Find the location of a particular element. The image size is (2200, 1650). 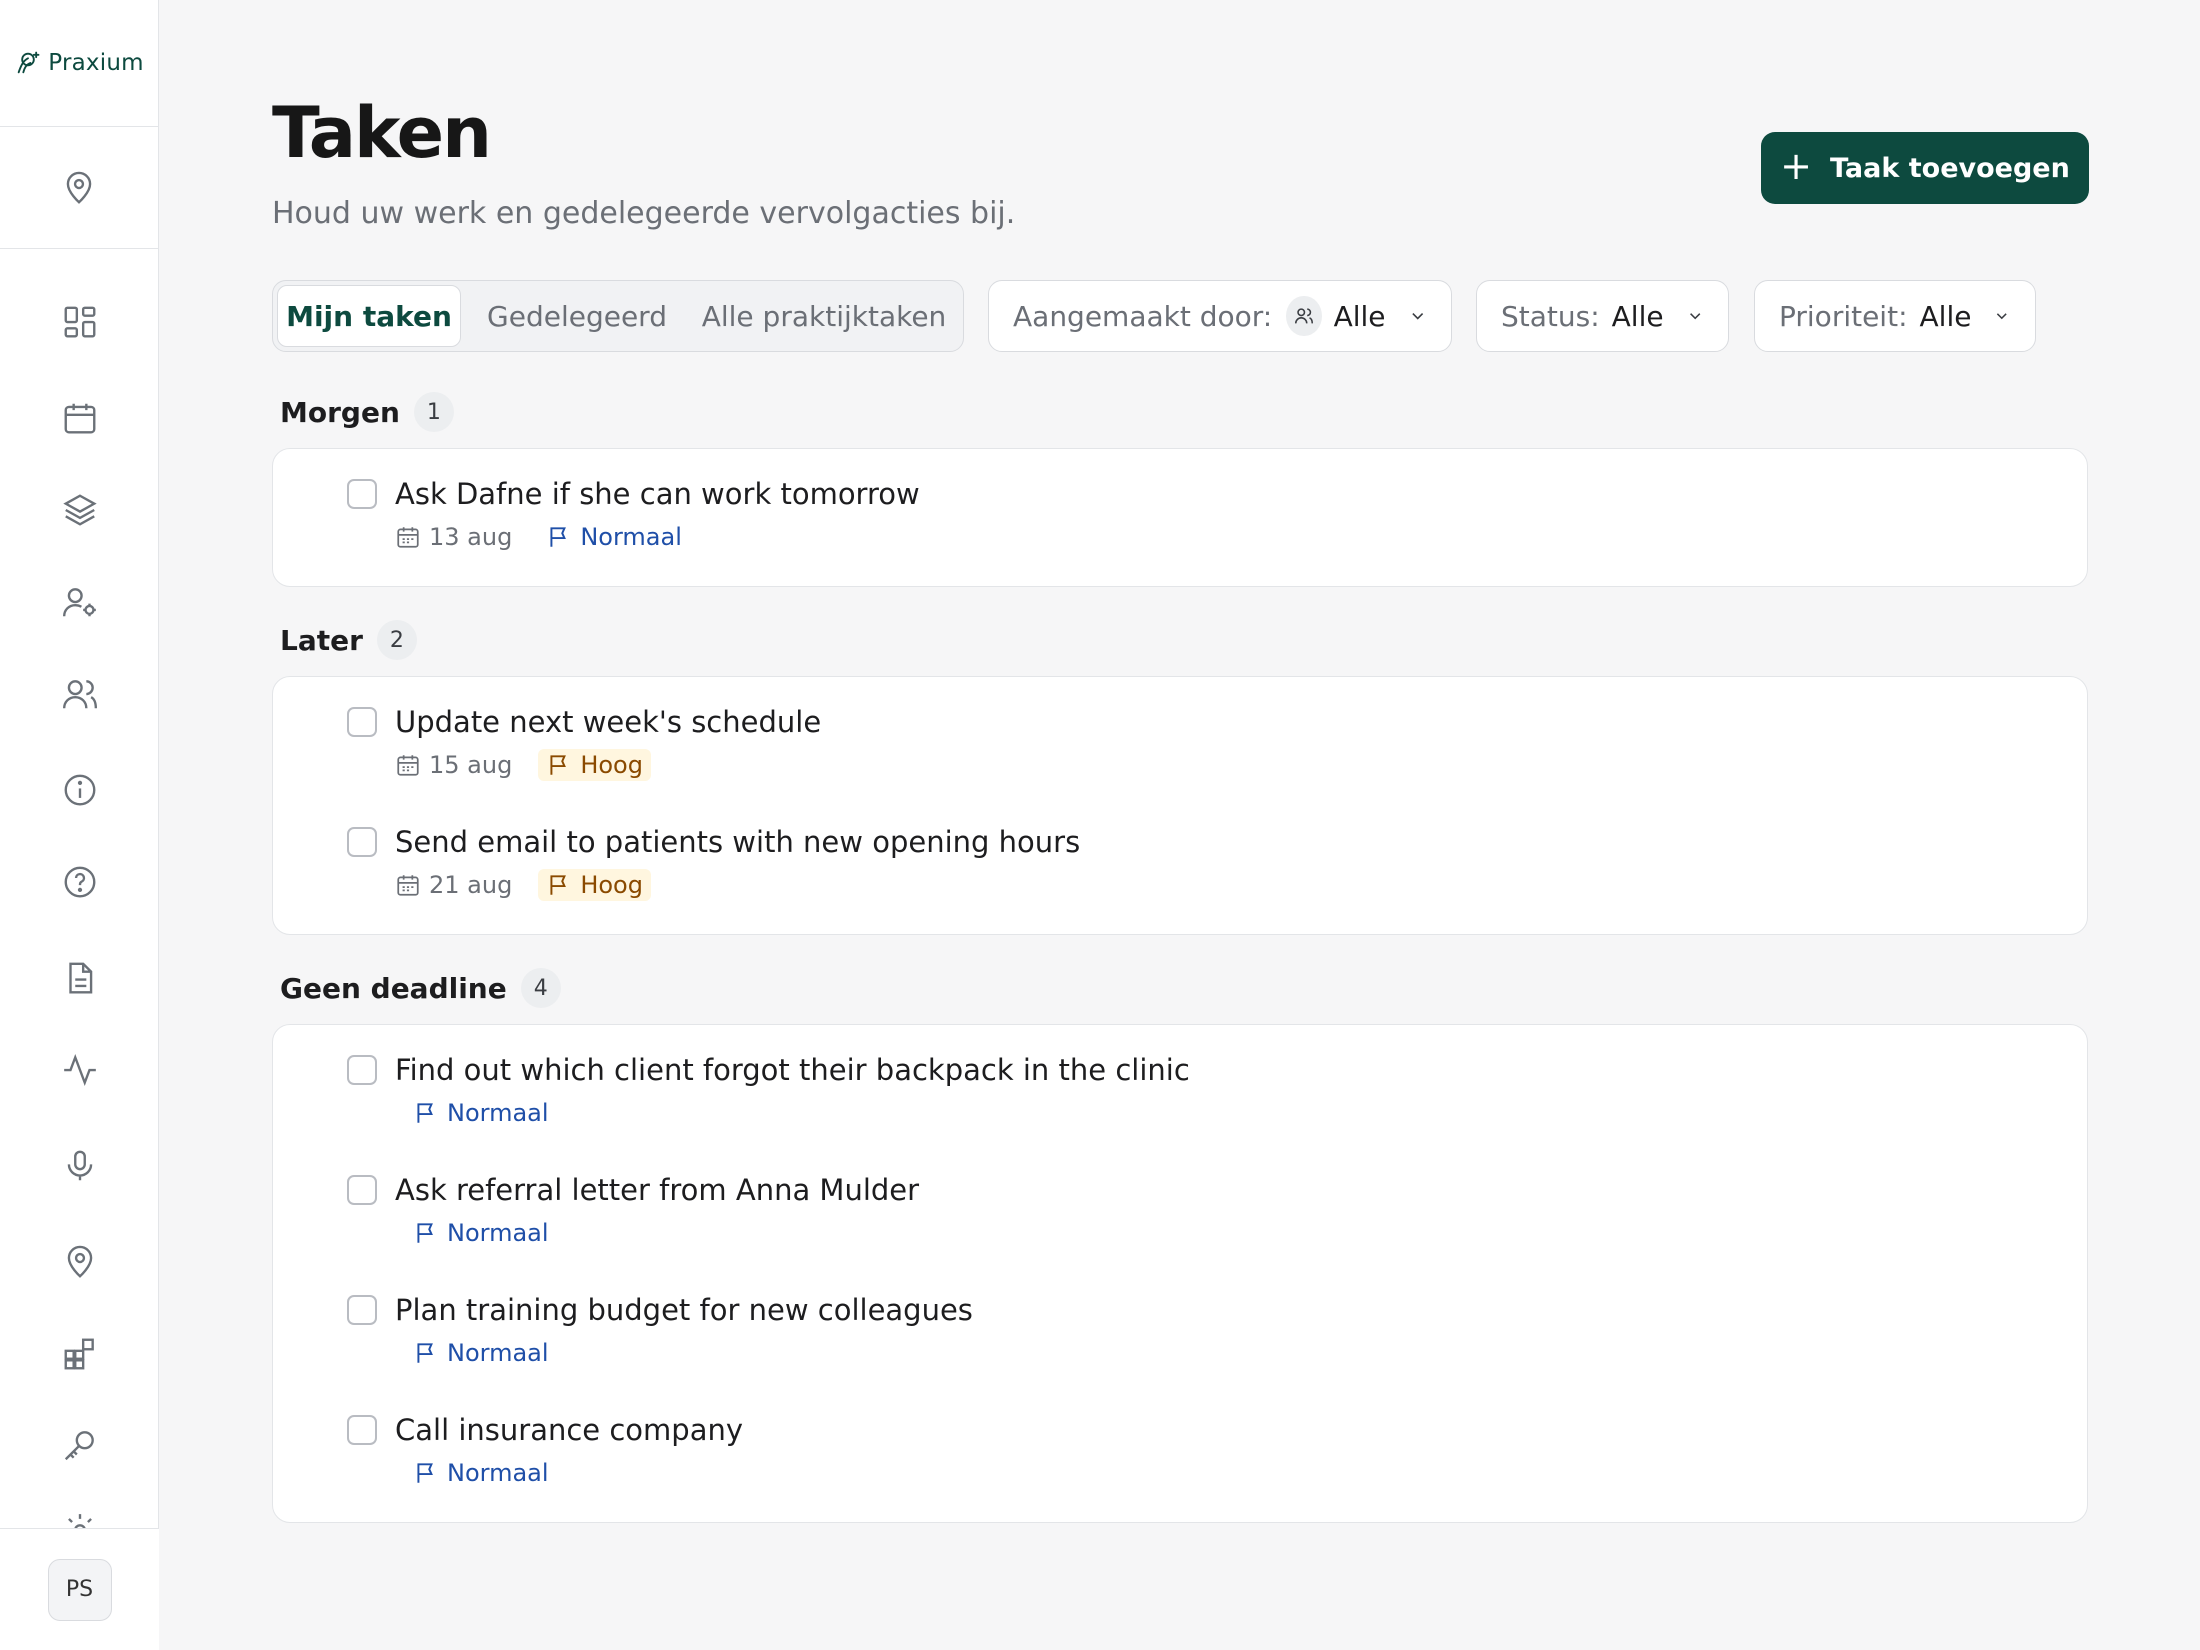

task-due-date: 21 aug is located at coordinates (453, 885).